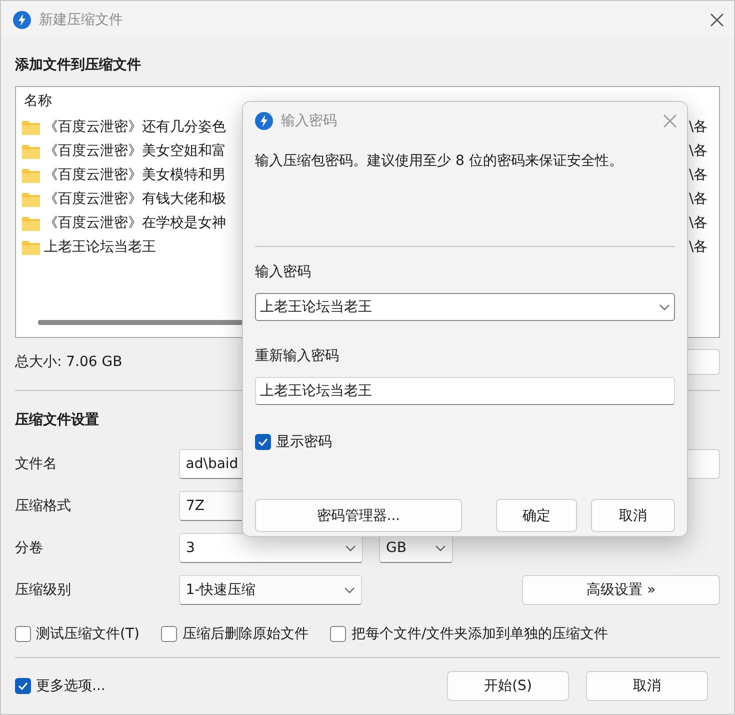 This screenshot has height=715, width=735. What do you see at coordinates (283, 272) in the screenshot?
I see `field-label: 输入密码` at bounding box center [283, 272].